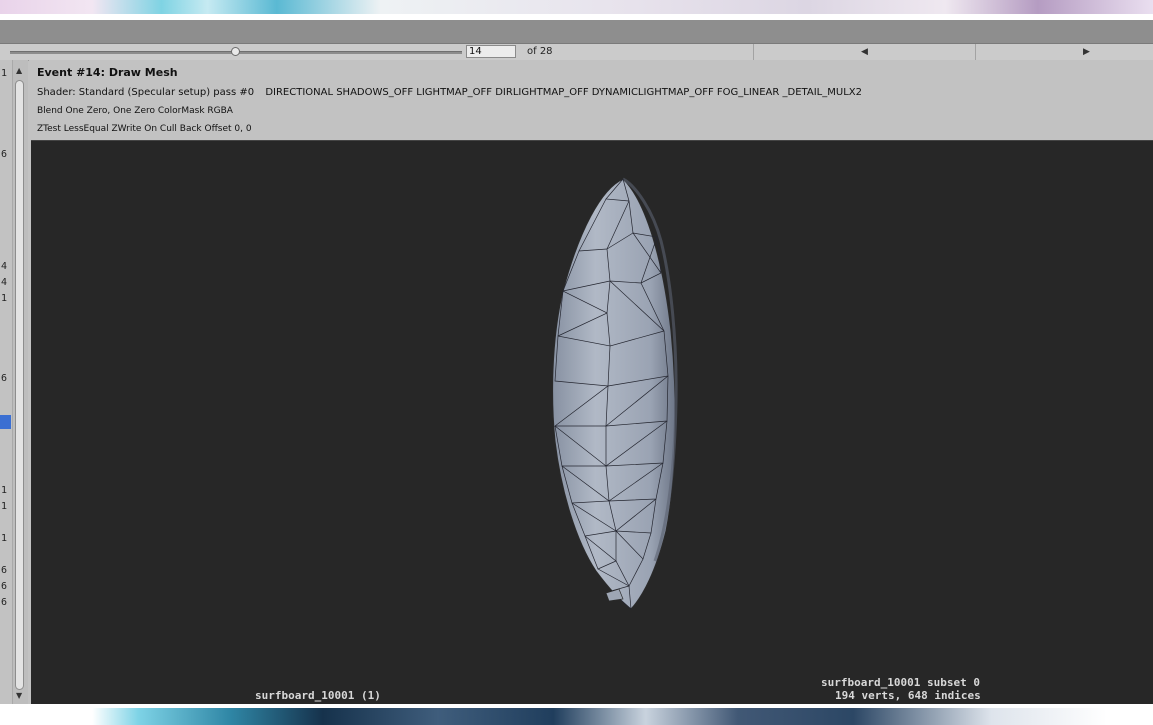  Describe the element at coordinates (576, 7) in the screenshot. I see `desktop-wallpaper-top` at that location.